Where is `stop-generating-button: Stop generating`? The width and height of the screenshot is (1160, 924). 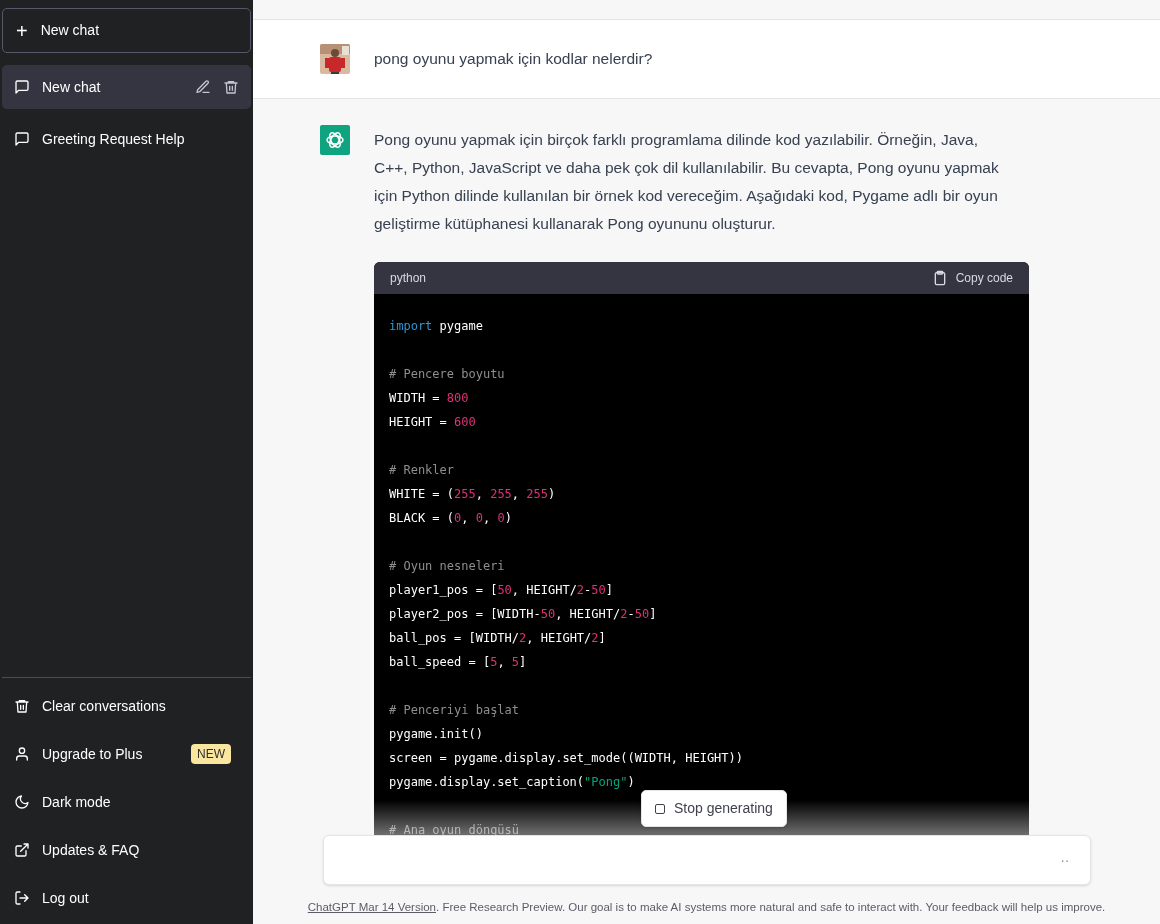 stop-generating-button: Stop generating is located at coordinates (714, 808).